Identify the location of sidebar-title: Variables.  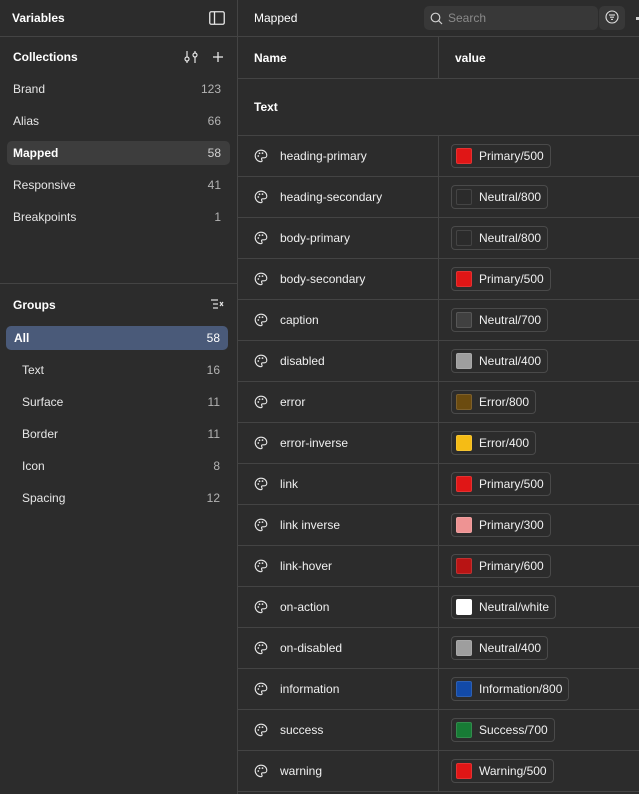
(38, 18).